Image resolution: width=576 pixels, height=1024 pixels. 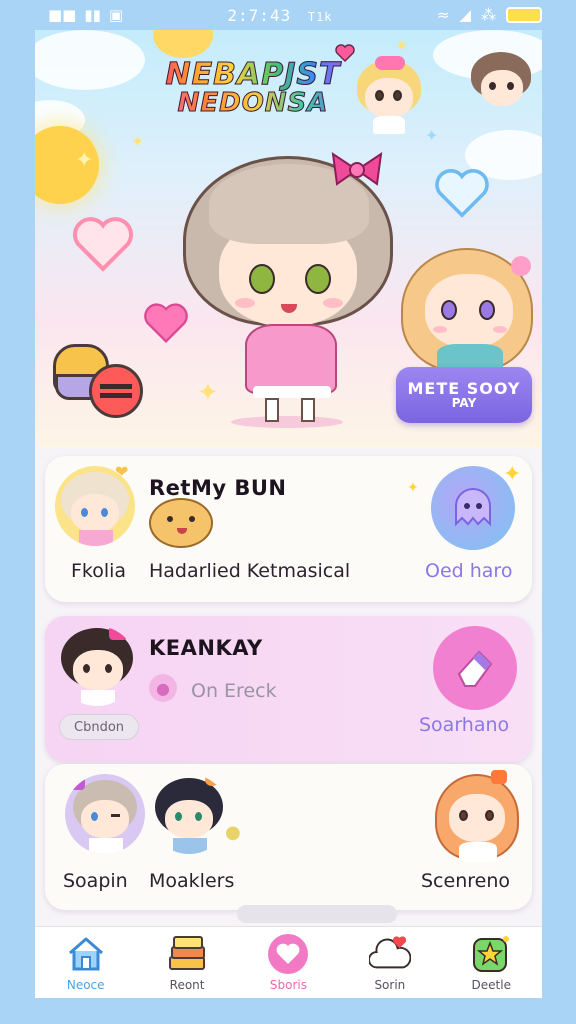 I want to click on cloud-heart-icon, so click(x=389, y=954).